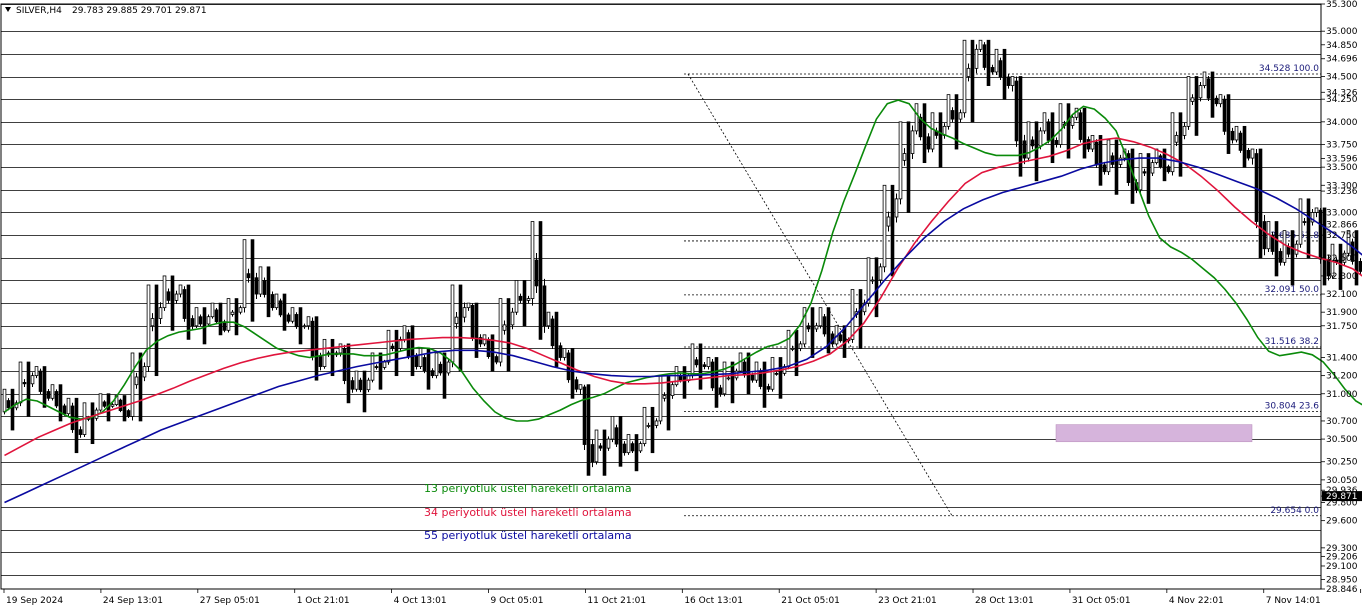 This screenshot has height=611, width=1362. I want to click on price-tick-34: 29.100, so click(1339, 567).